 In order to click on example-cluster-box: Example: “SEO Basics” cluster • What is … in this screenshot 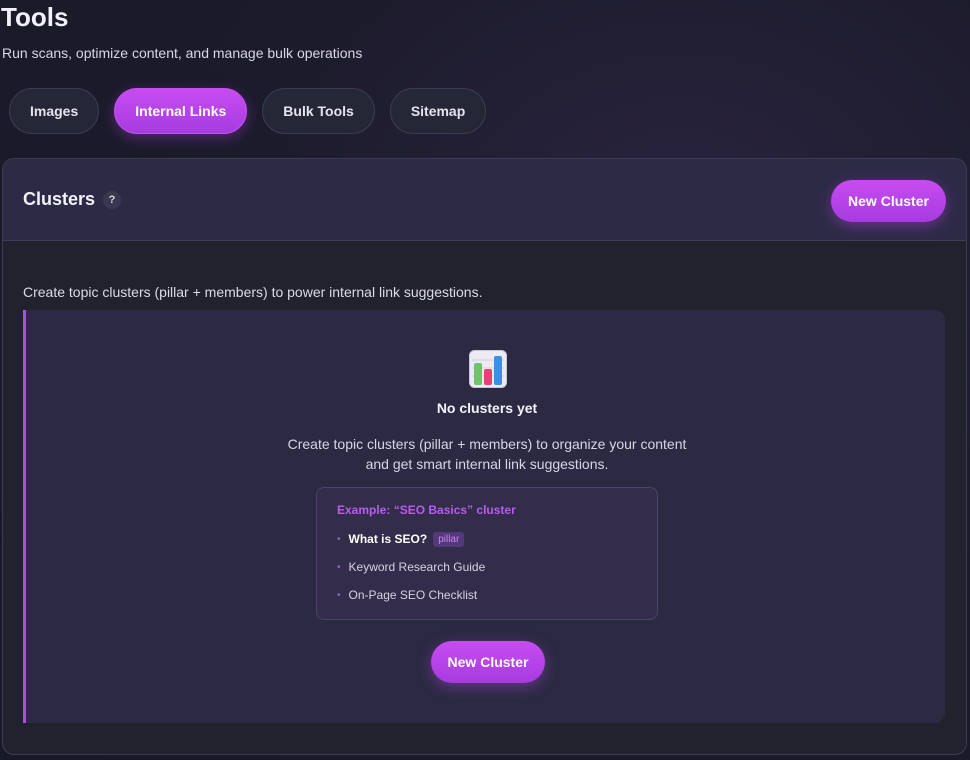, I will do `click(487, 553)`.